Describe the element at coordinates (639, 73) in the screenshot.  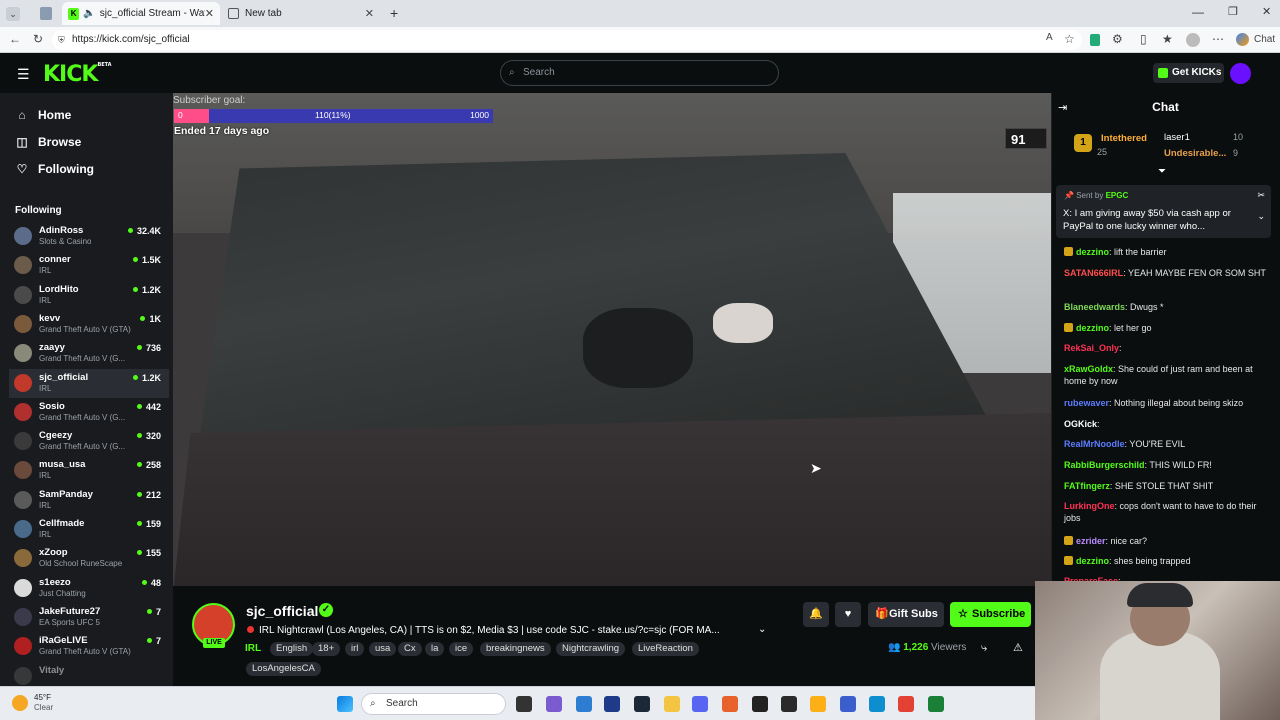
I see `search-input: ⌕ Search` at that location.